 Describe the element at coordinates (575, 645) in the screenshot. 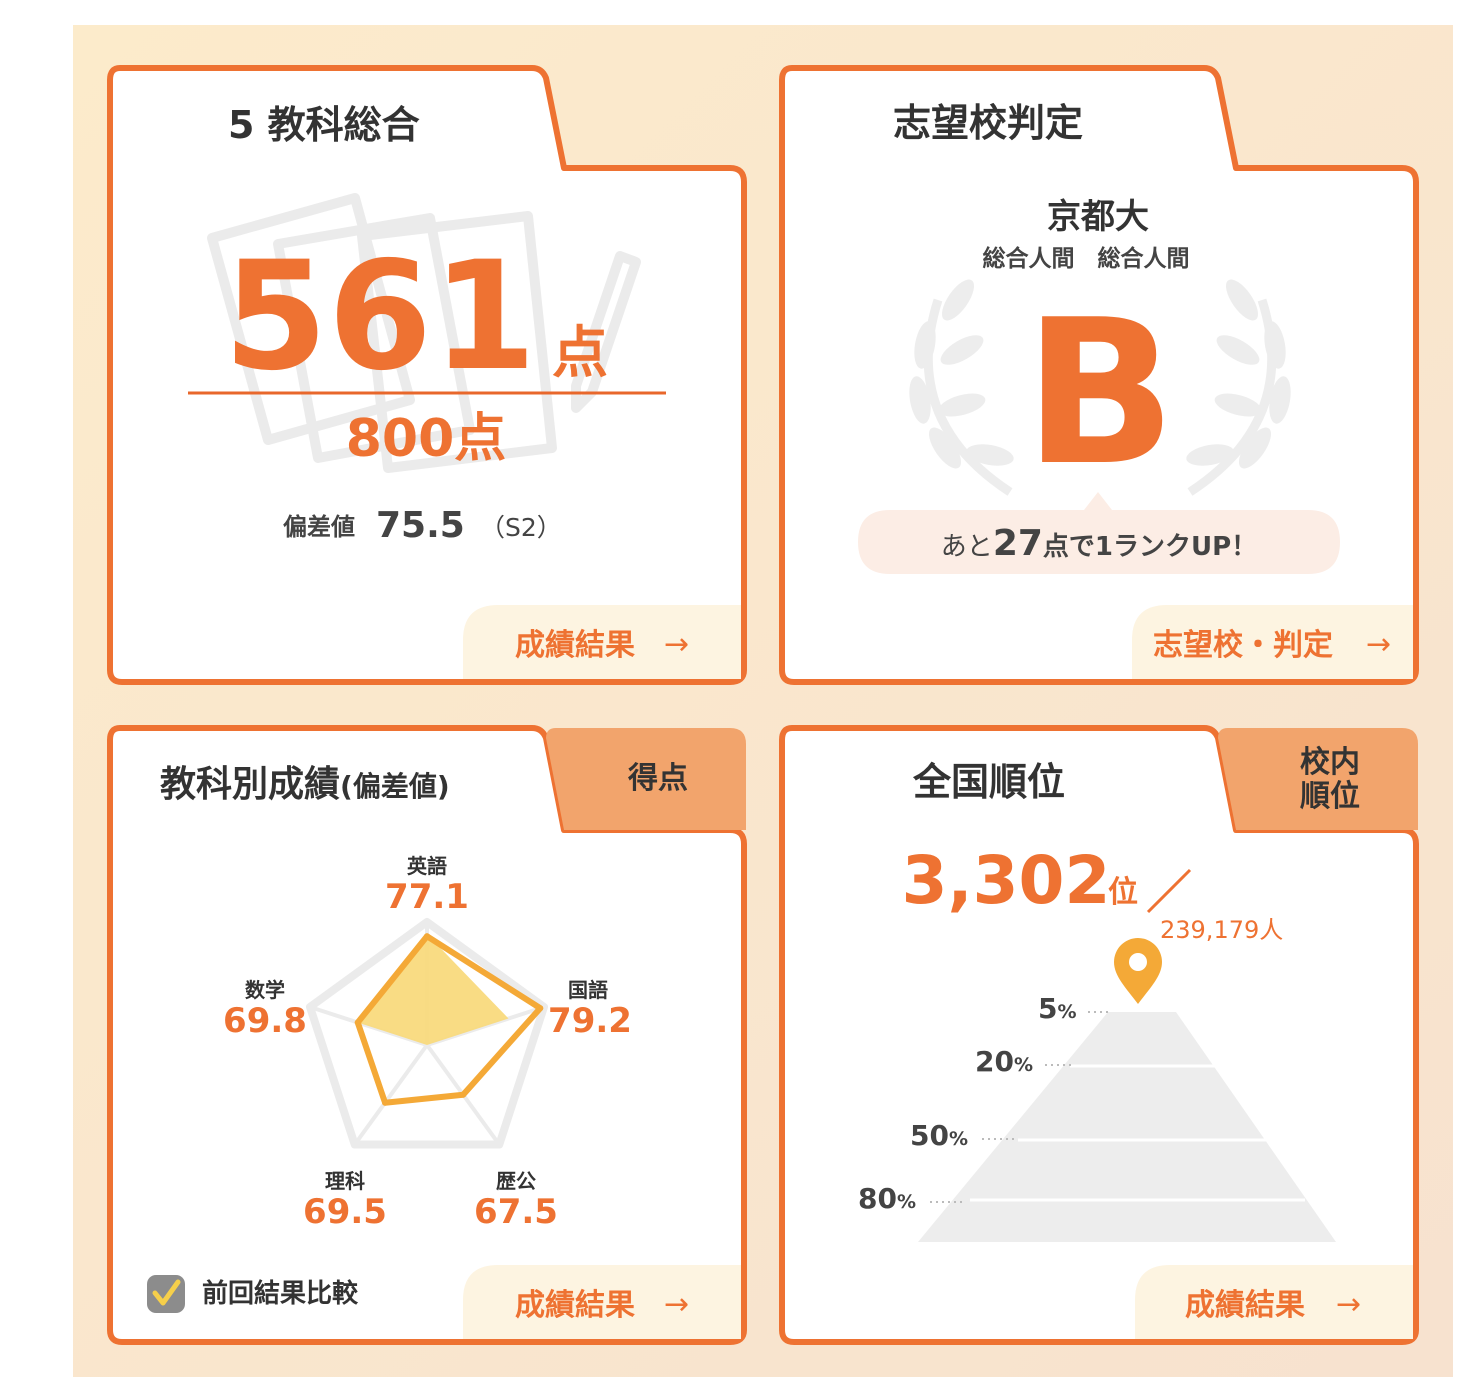

I see `total-results-link-label: 成績結果` at that location.